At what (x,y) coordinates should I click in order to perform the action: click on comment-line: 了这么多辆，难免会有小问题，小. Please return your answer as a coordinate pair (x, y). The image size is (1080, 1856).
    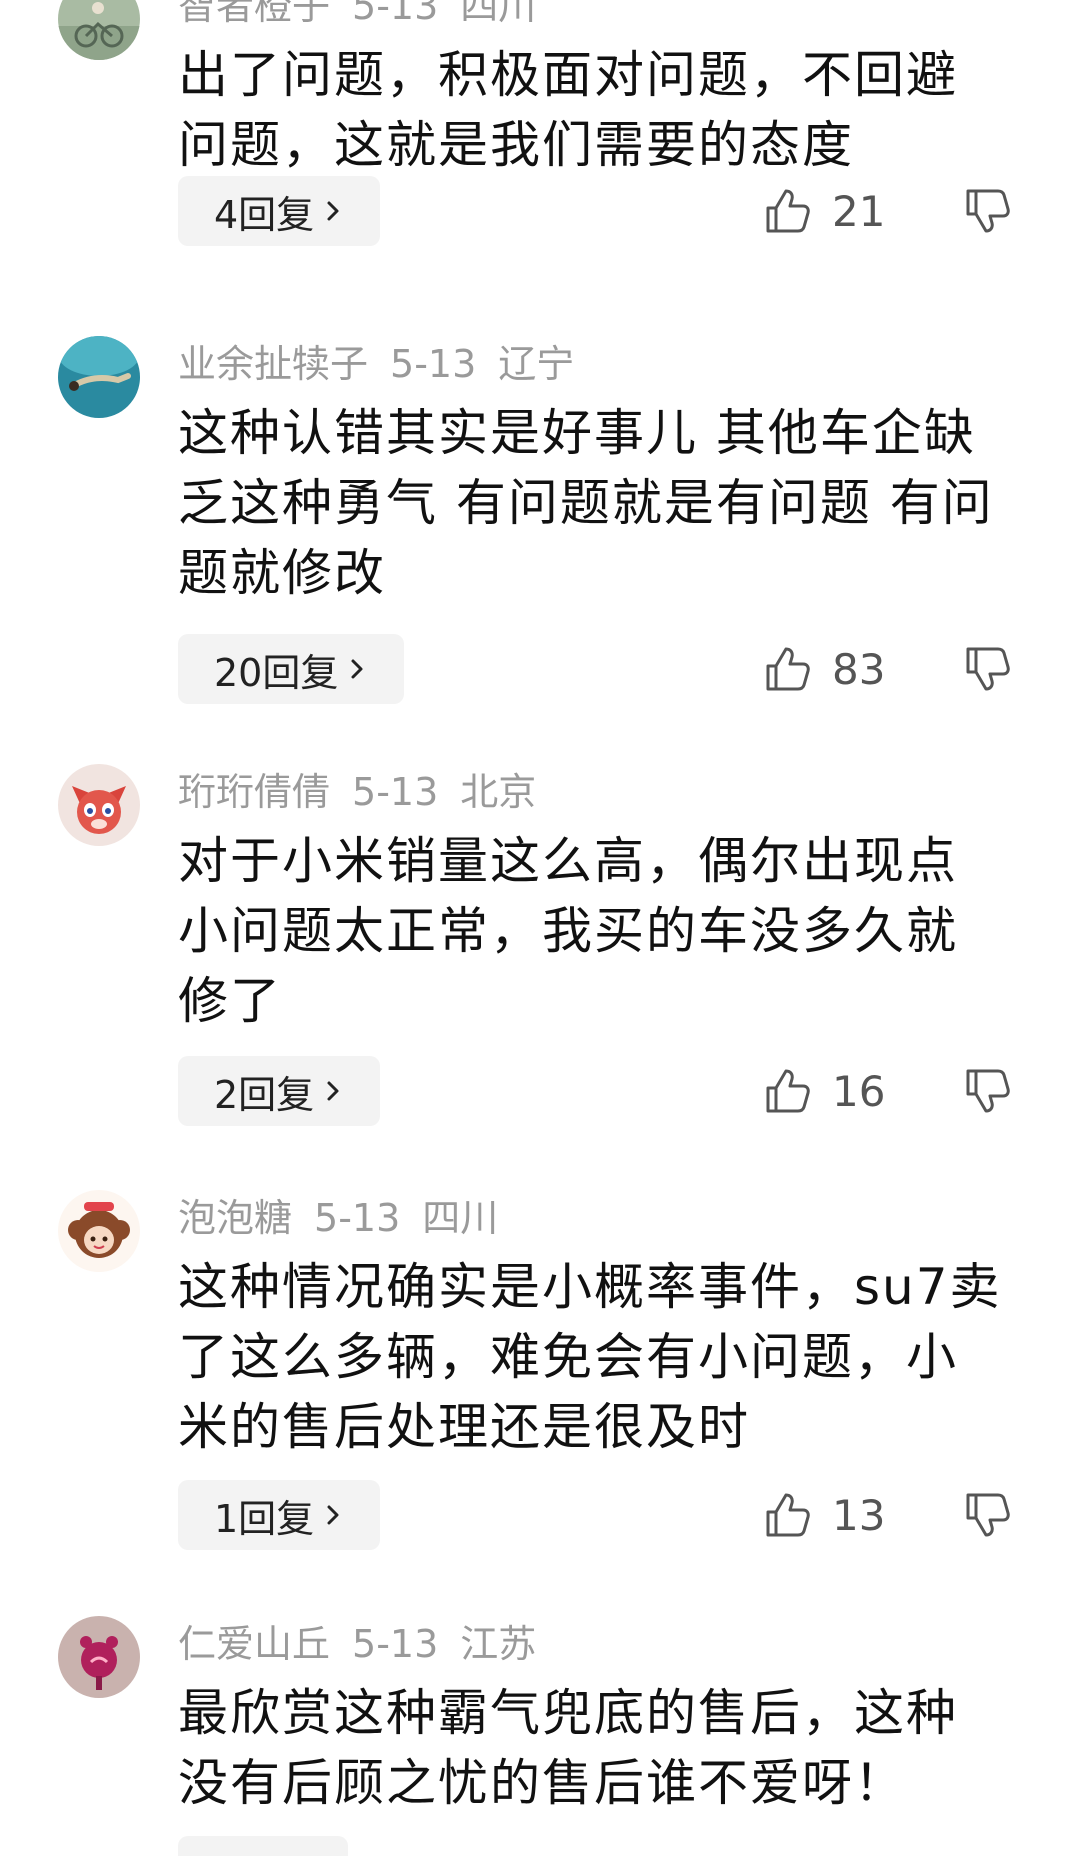
    Looking at the image, I should click on (568, 1357).